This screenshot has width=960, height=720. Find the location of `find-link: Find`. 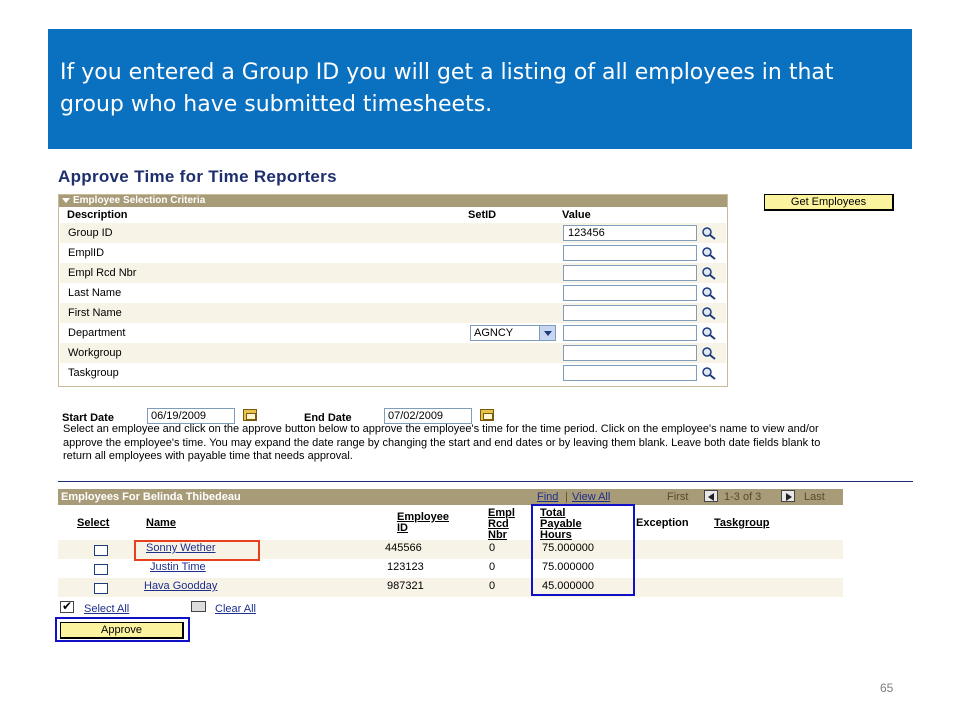

find-link: Find is located at coordinates (547, 497).